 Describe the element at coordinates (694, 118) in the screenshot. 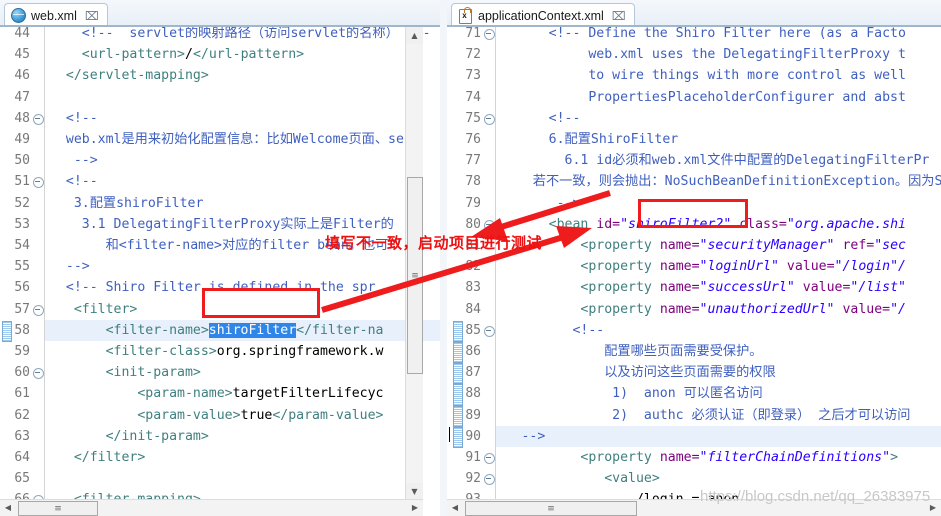

I see `code-line: 75 <!--` at that location.